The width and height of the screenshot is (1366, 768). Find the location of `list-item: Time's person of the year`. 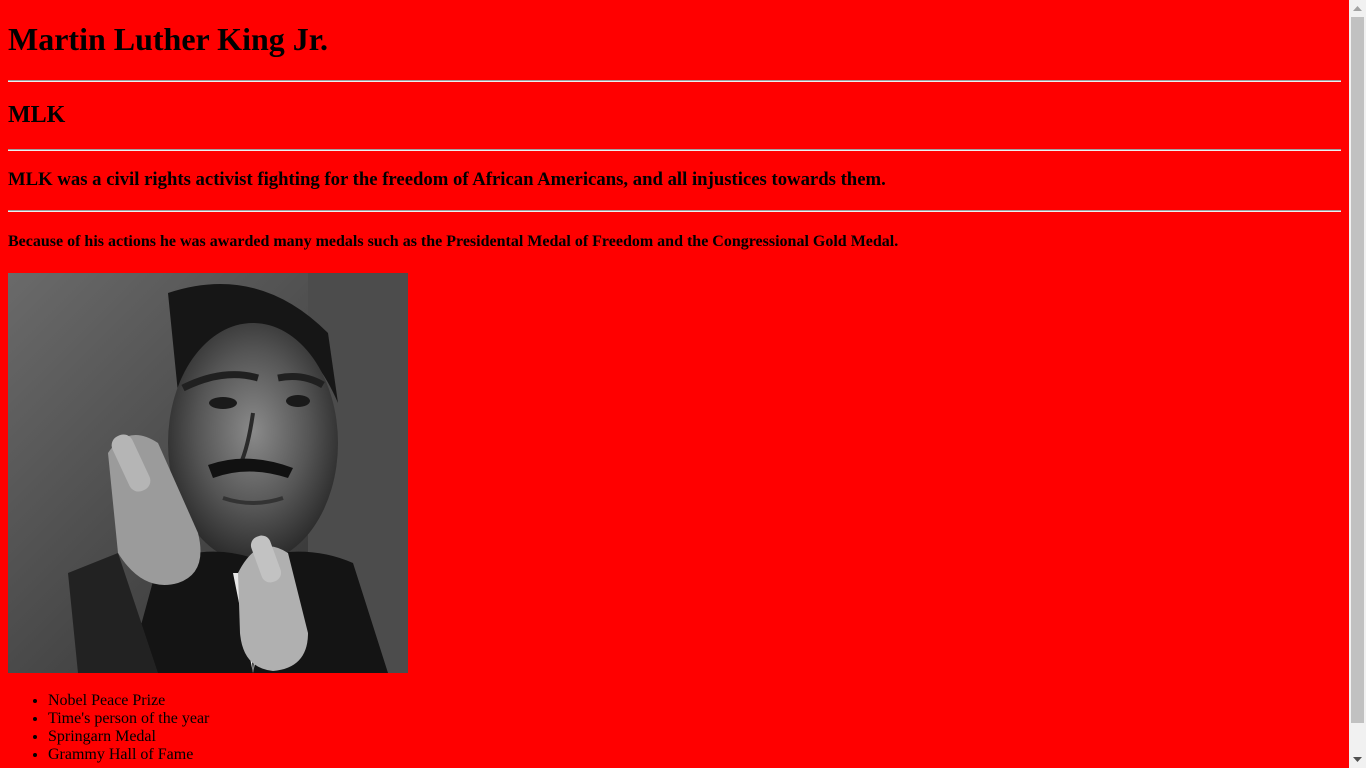

list-item: Time's person of the year is located at coordinates (128, 719).